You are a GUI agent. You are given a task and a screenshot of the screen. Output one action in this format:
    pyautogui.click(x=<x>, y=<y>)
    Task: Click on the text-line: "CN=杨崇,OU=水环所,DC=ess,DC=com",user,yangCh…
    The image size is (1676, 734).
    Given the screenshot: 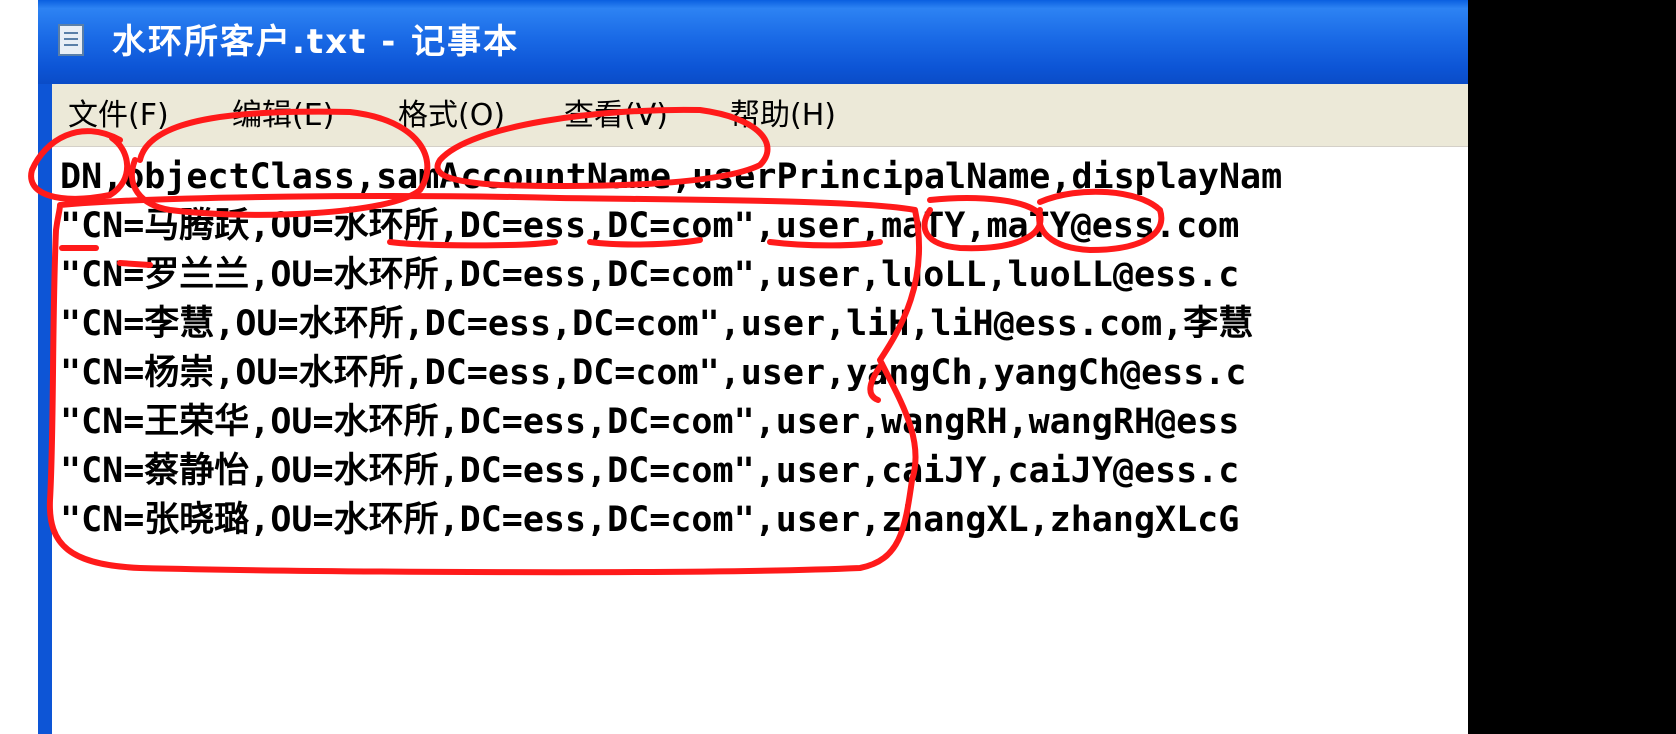 What is the action you would take?
    pyautogui.click(x=653, y=373)
    